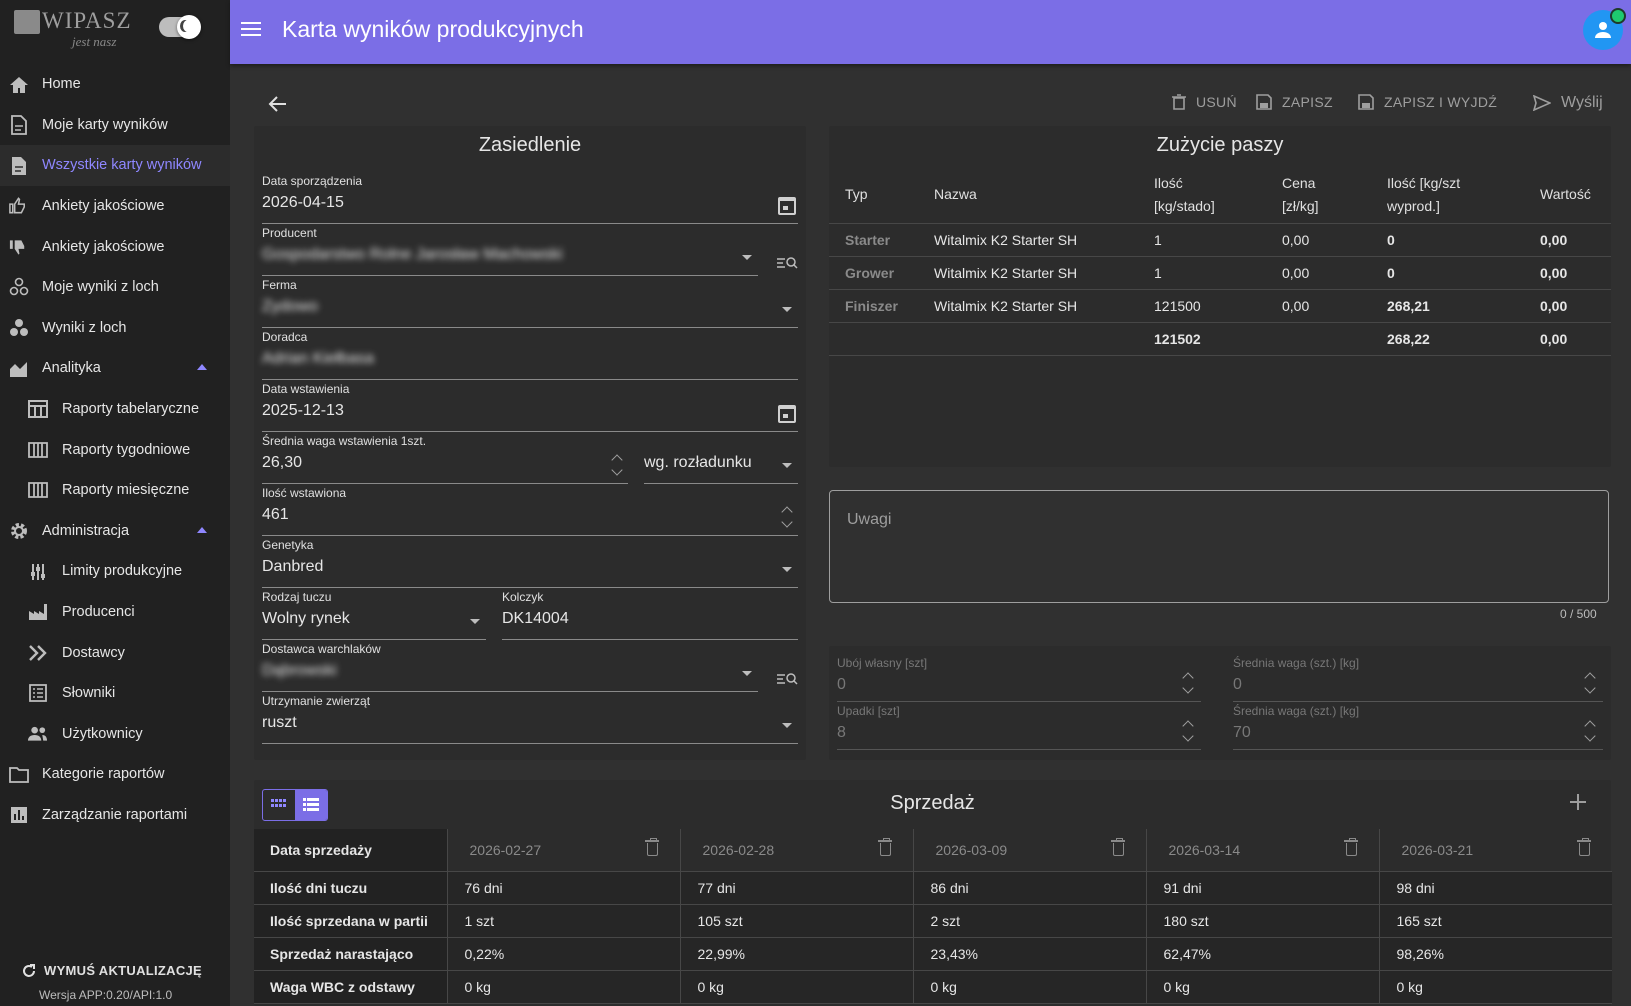 This screenshot has width=1631, height=1006. I want to click on send-button: Wyślij, so click(1568, 103).